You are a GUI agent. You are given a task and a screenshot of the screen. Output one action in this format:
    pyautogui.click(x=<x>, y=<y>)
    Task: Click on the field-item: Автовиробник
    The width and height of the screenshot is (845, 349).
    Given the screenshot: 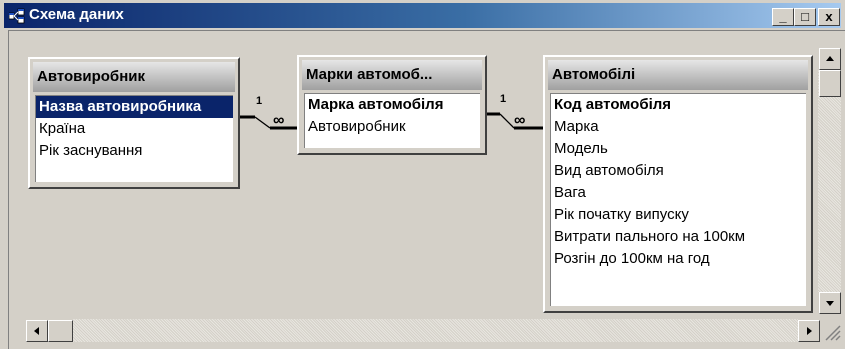 What is the action you would take?
    pyautogui.click(x=392, y=127)
    